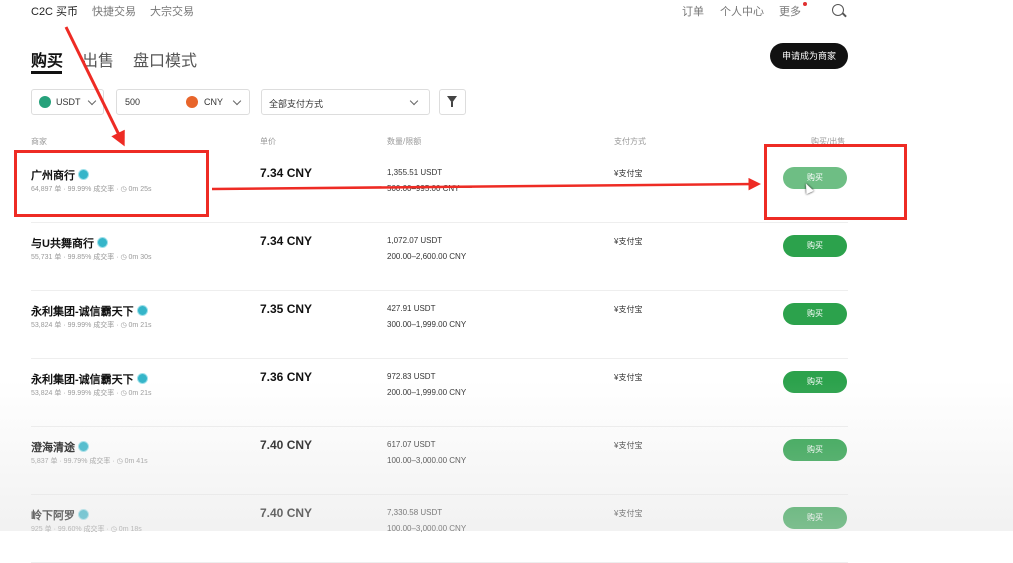 This screenshot has width=1013, height=563. What do you see at coordinates (486, 184) in the screenshot?
I see `arrow-to-buy-button` at bounding box center [486, 184].